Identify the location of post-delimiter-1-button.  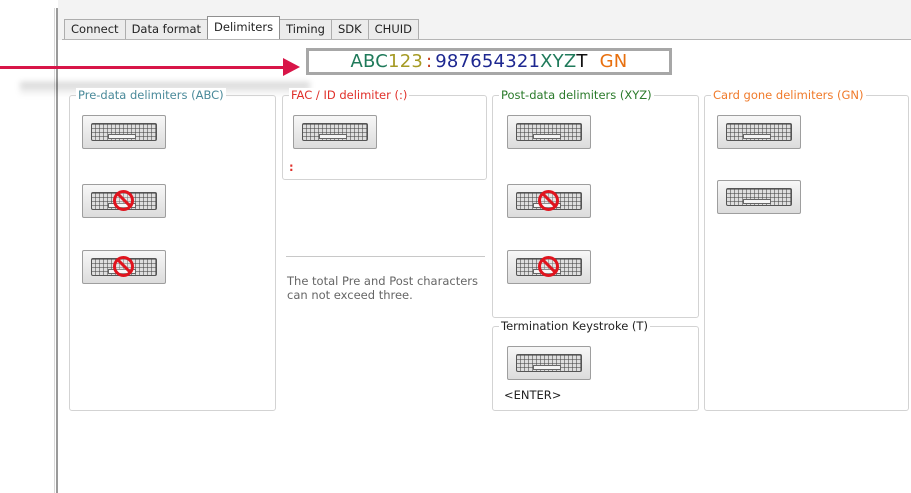
(549, 132).